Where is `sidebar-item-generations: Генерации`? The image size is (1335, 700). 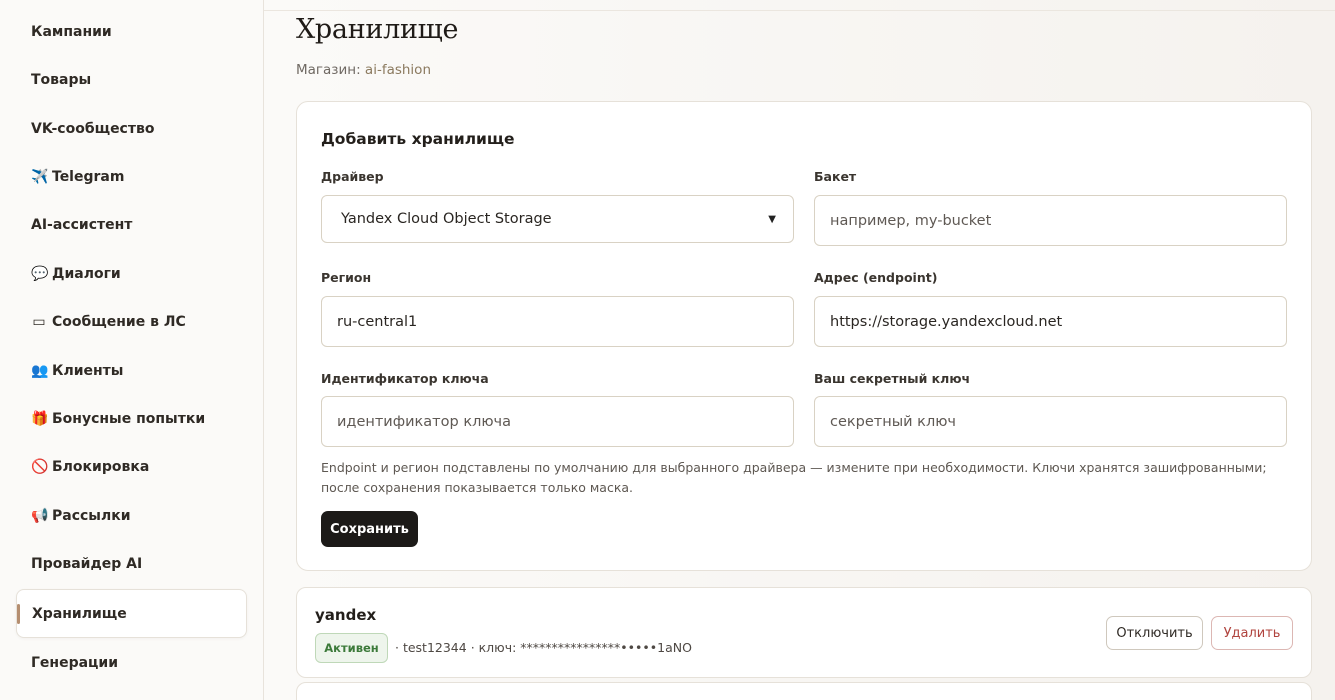 sidebar-item-generations: Генерации is located at coordinates (131, 663).